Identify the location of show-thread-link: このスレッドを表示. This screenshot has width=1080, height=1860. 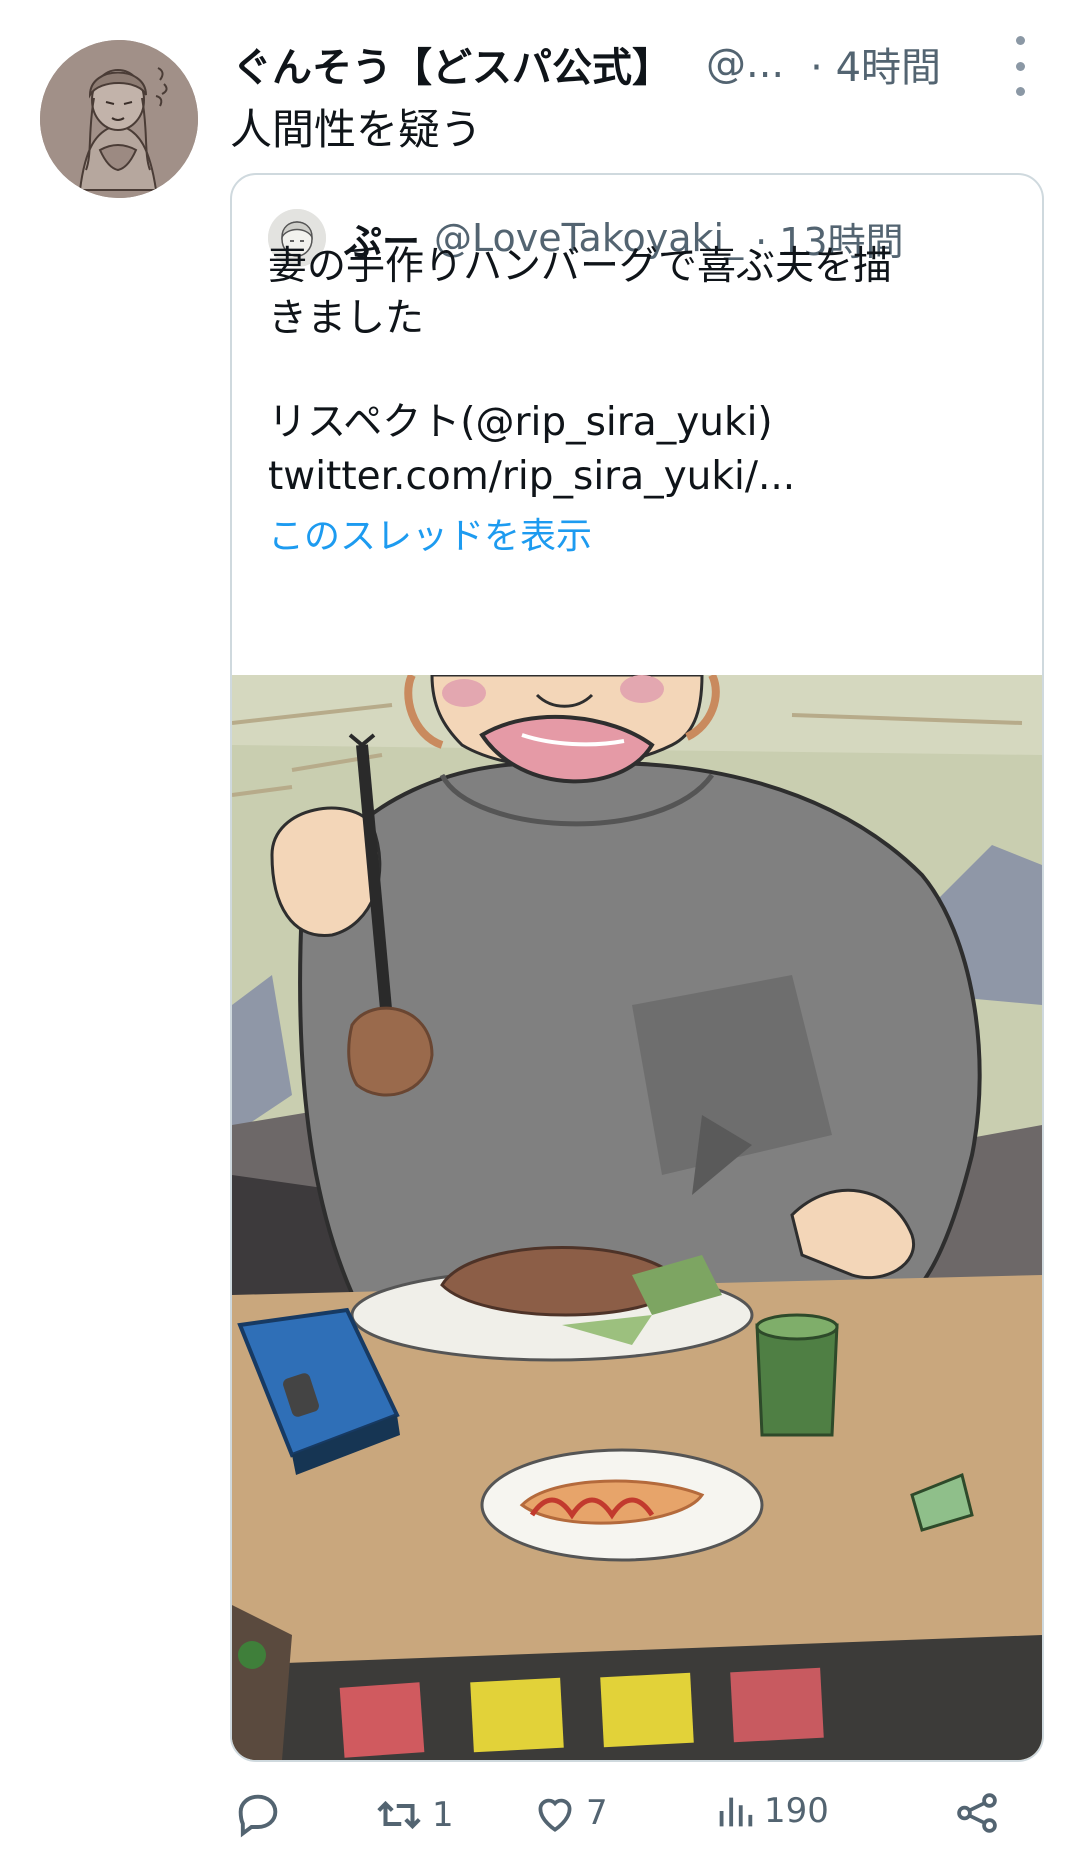
(430, 537).